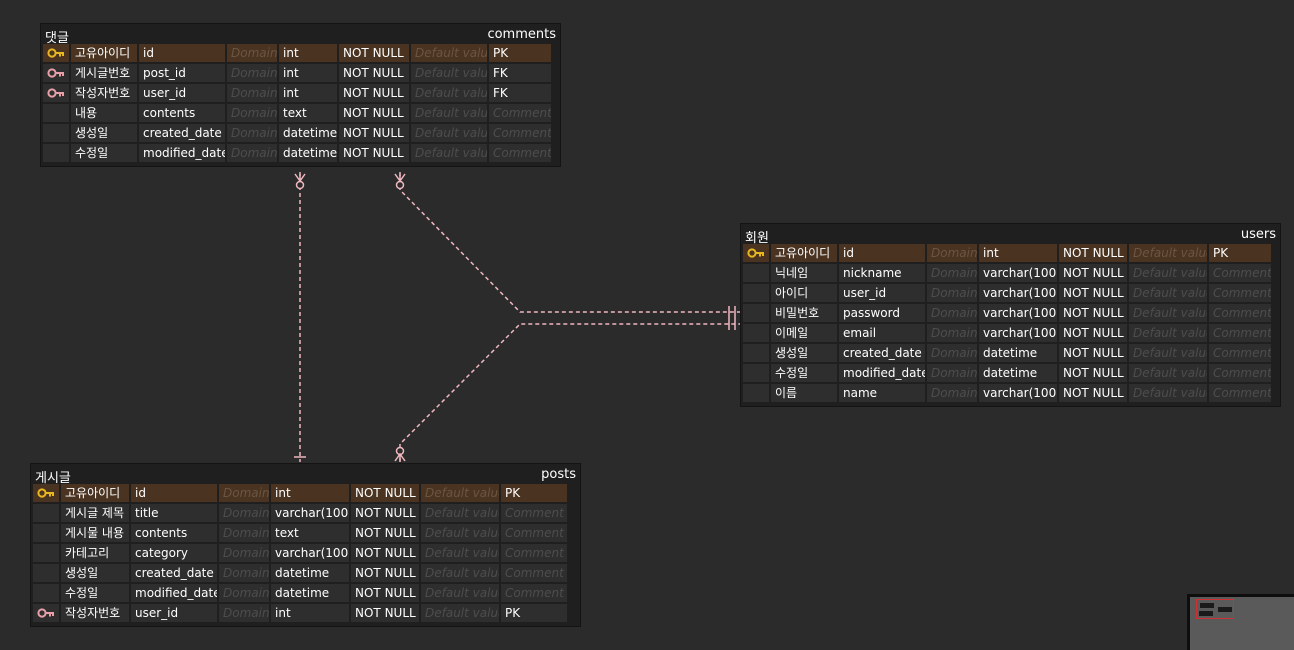  What do you see at coordinates (882, 273) in the screenshot?
I see `column-physical-name: nickname` at bounding box center [882, 273].